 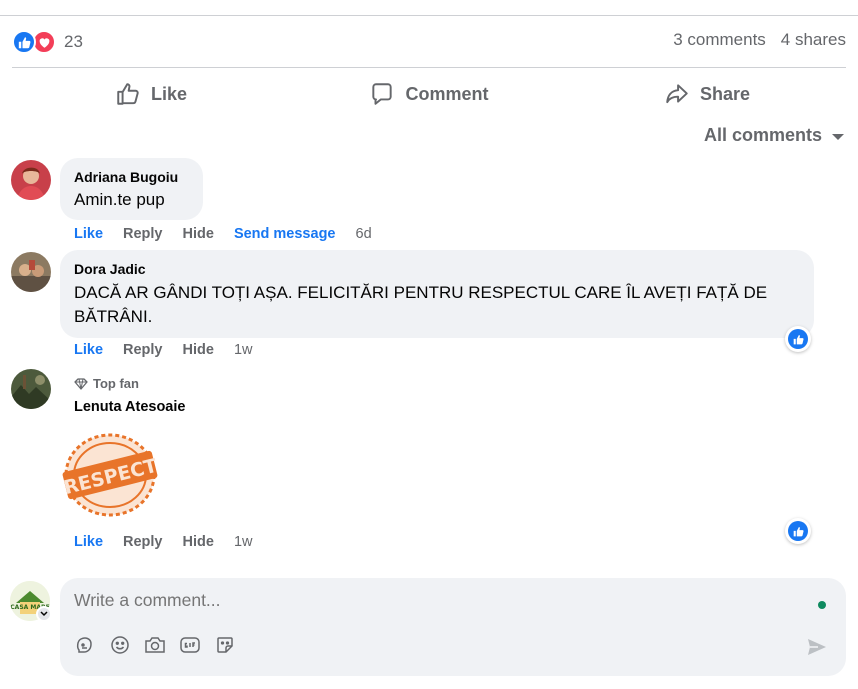 I want to click on comment-text: Amin.te pup, so click(x=119, y=199).